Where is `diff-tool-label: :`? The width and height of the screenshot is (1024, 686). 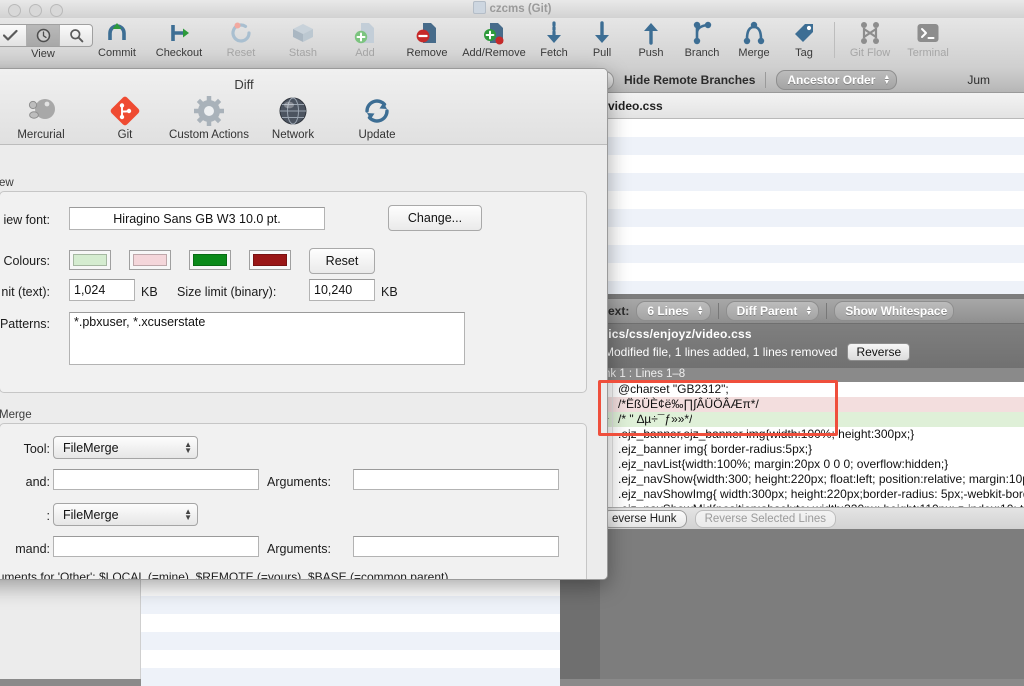
diff-tool-label: : is located at coordinates (48, 516).